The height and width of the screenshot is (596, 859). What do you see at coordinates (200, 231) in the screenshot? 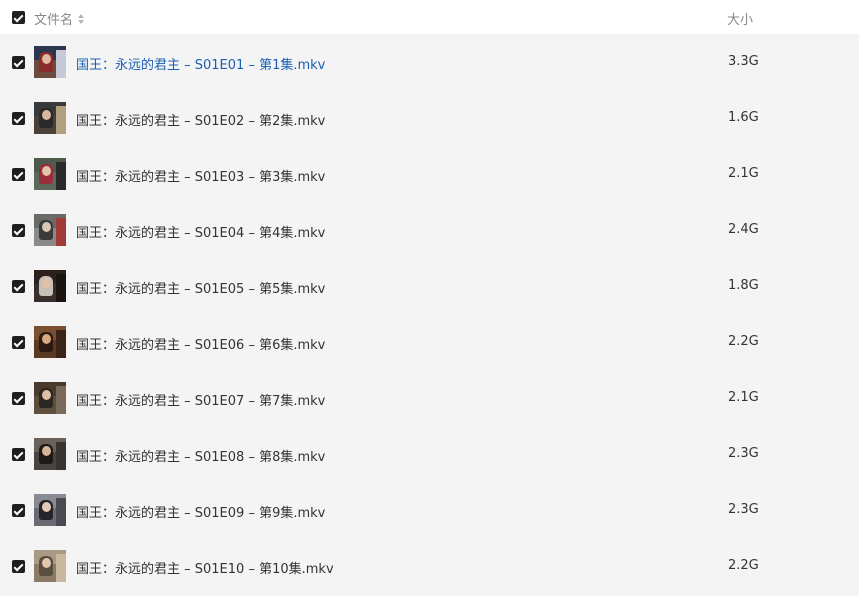
I see `file-name: 国王：永远的君主 – S01E04 – 第4集.mkv` at bounding box center [200, 231].